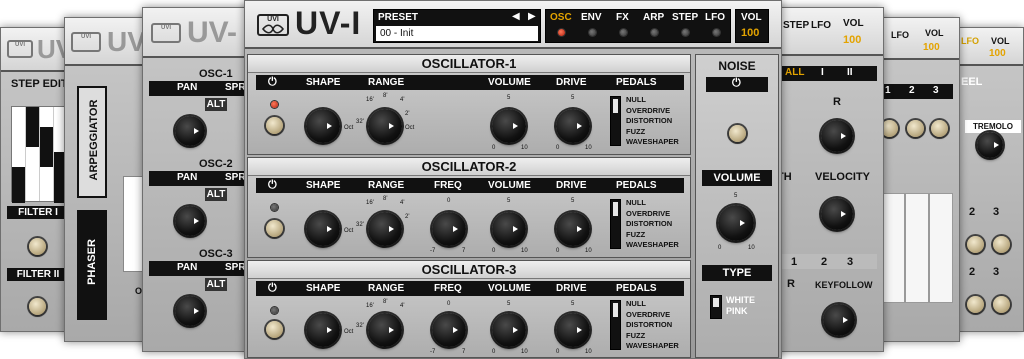 This screenshot has height=359, width=1024. What do you see at coordinates (323, 330) in the screenshot?
I see `osc3-shape-knob` at bounding box center [323, 330].